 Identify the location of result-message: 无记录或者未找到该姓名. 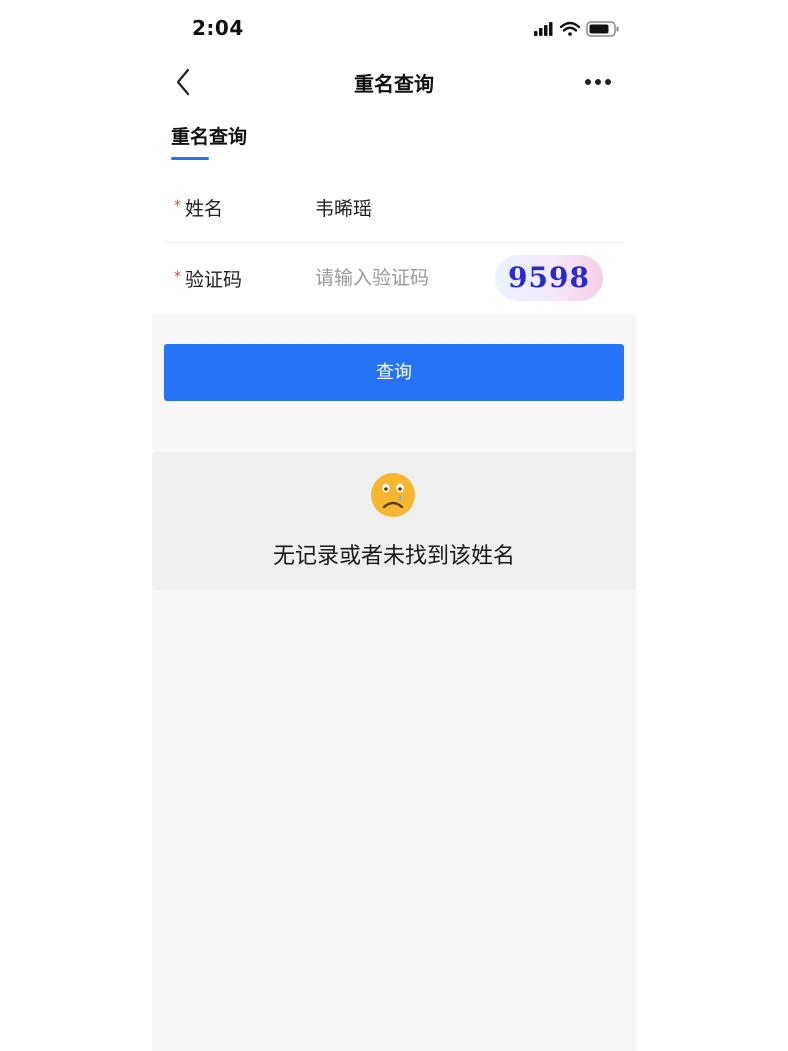
(393, 556).